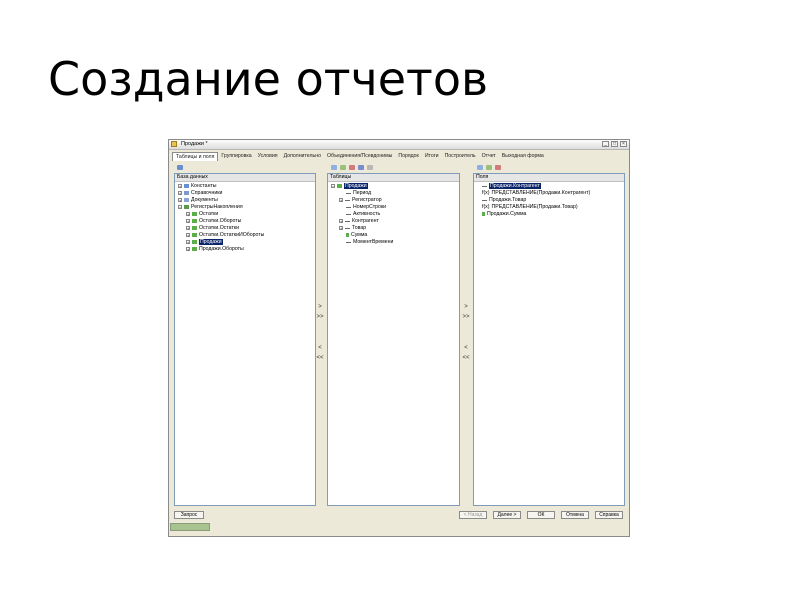 The image size is (800, 600). Describe the element at coordinates (536, 193) in the screenshot. I see `field-row: f(x) ПРЕДСТАВЛЕНИЕ(Продажи.Контрагент)` at that location.